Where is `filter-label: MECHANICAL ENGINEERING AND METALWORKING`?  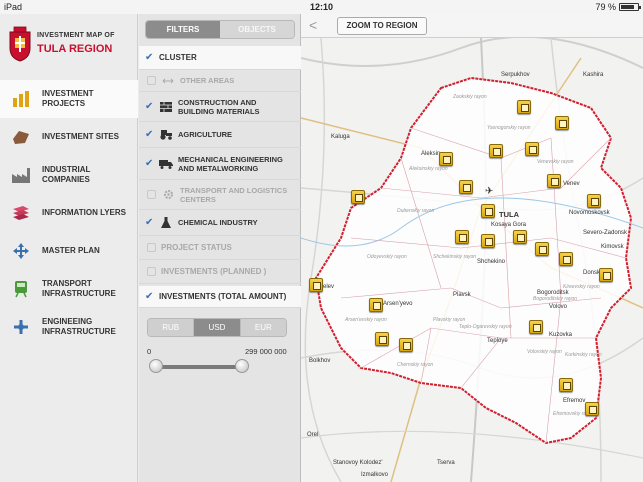 filter-label: MECHANICAL ENGINEERING AND METALWORKING is located at coordinates (230, 163).